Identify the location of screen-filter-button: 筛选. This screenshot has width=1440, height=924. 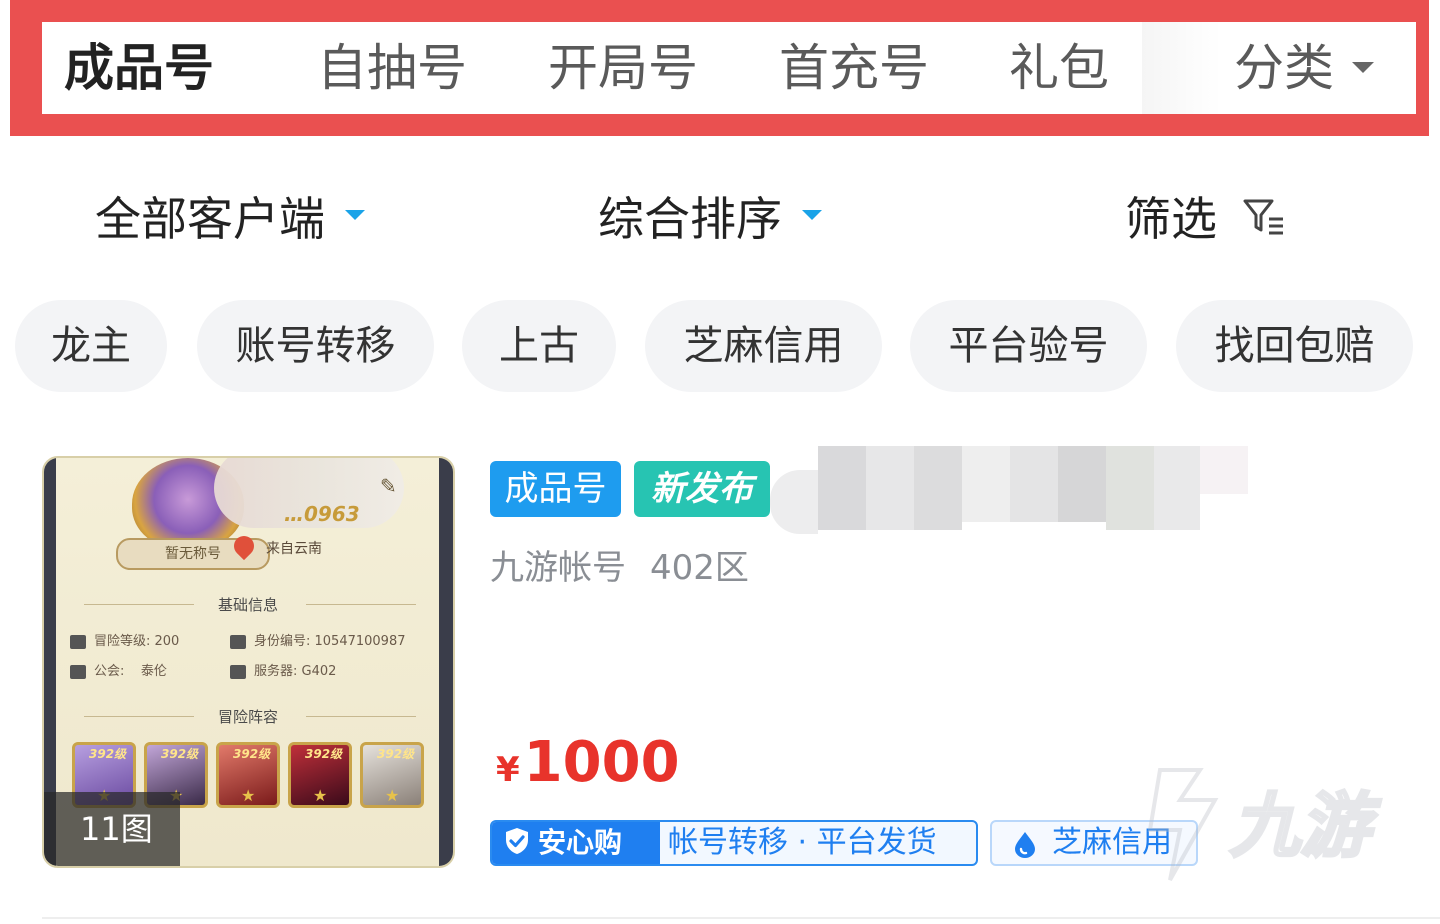
(1205, 219).